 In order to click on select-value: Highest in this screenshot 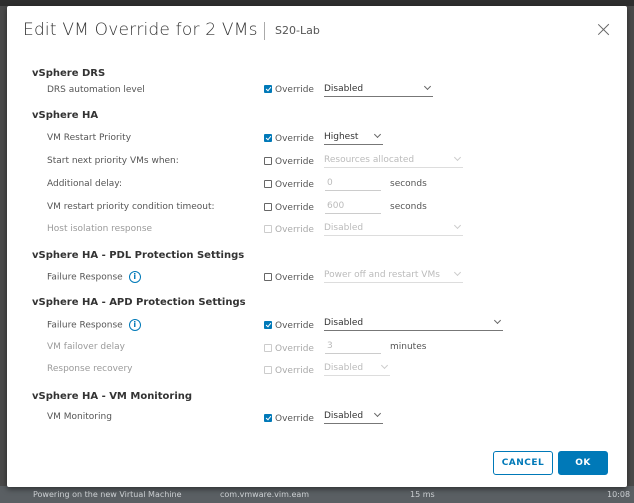, I will do `click(341, 137)`.